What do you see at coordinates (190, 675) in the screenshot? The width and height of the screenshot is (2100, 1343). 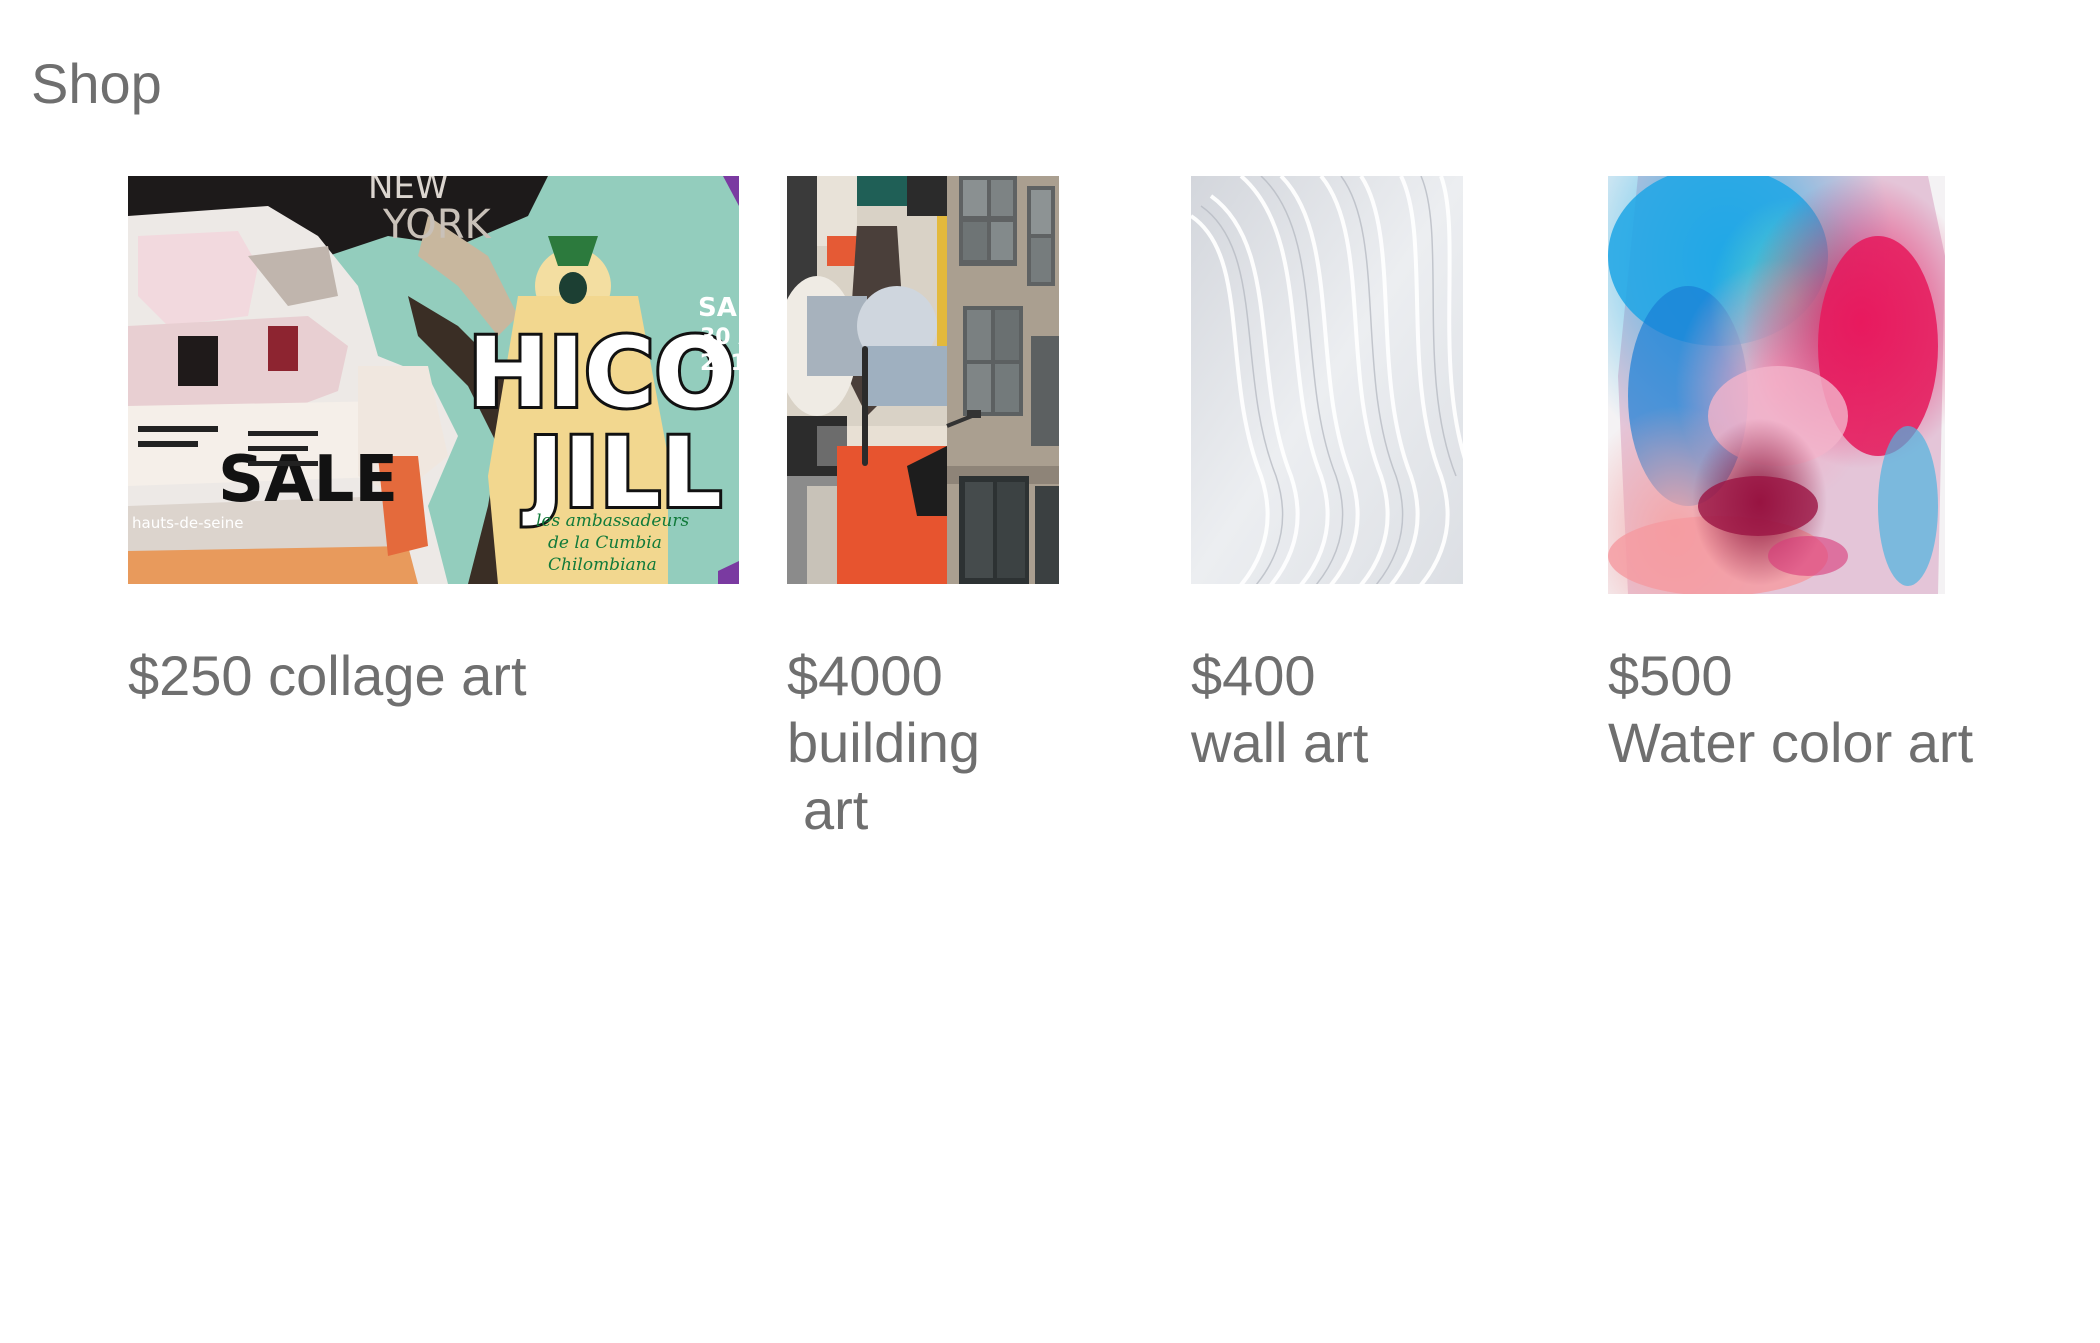 I see `product-price: $250` at bounding box center [190, 675].